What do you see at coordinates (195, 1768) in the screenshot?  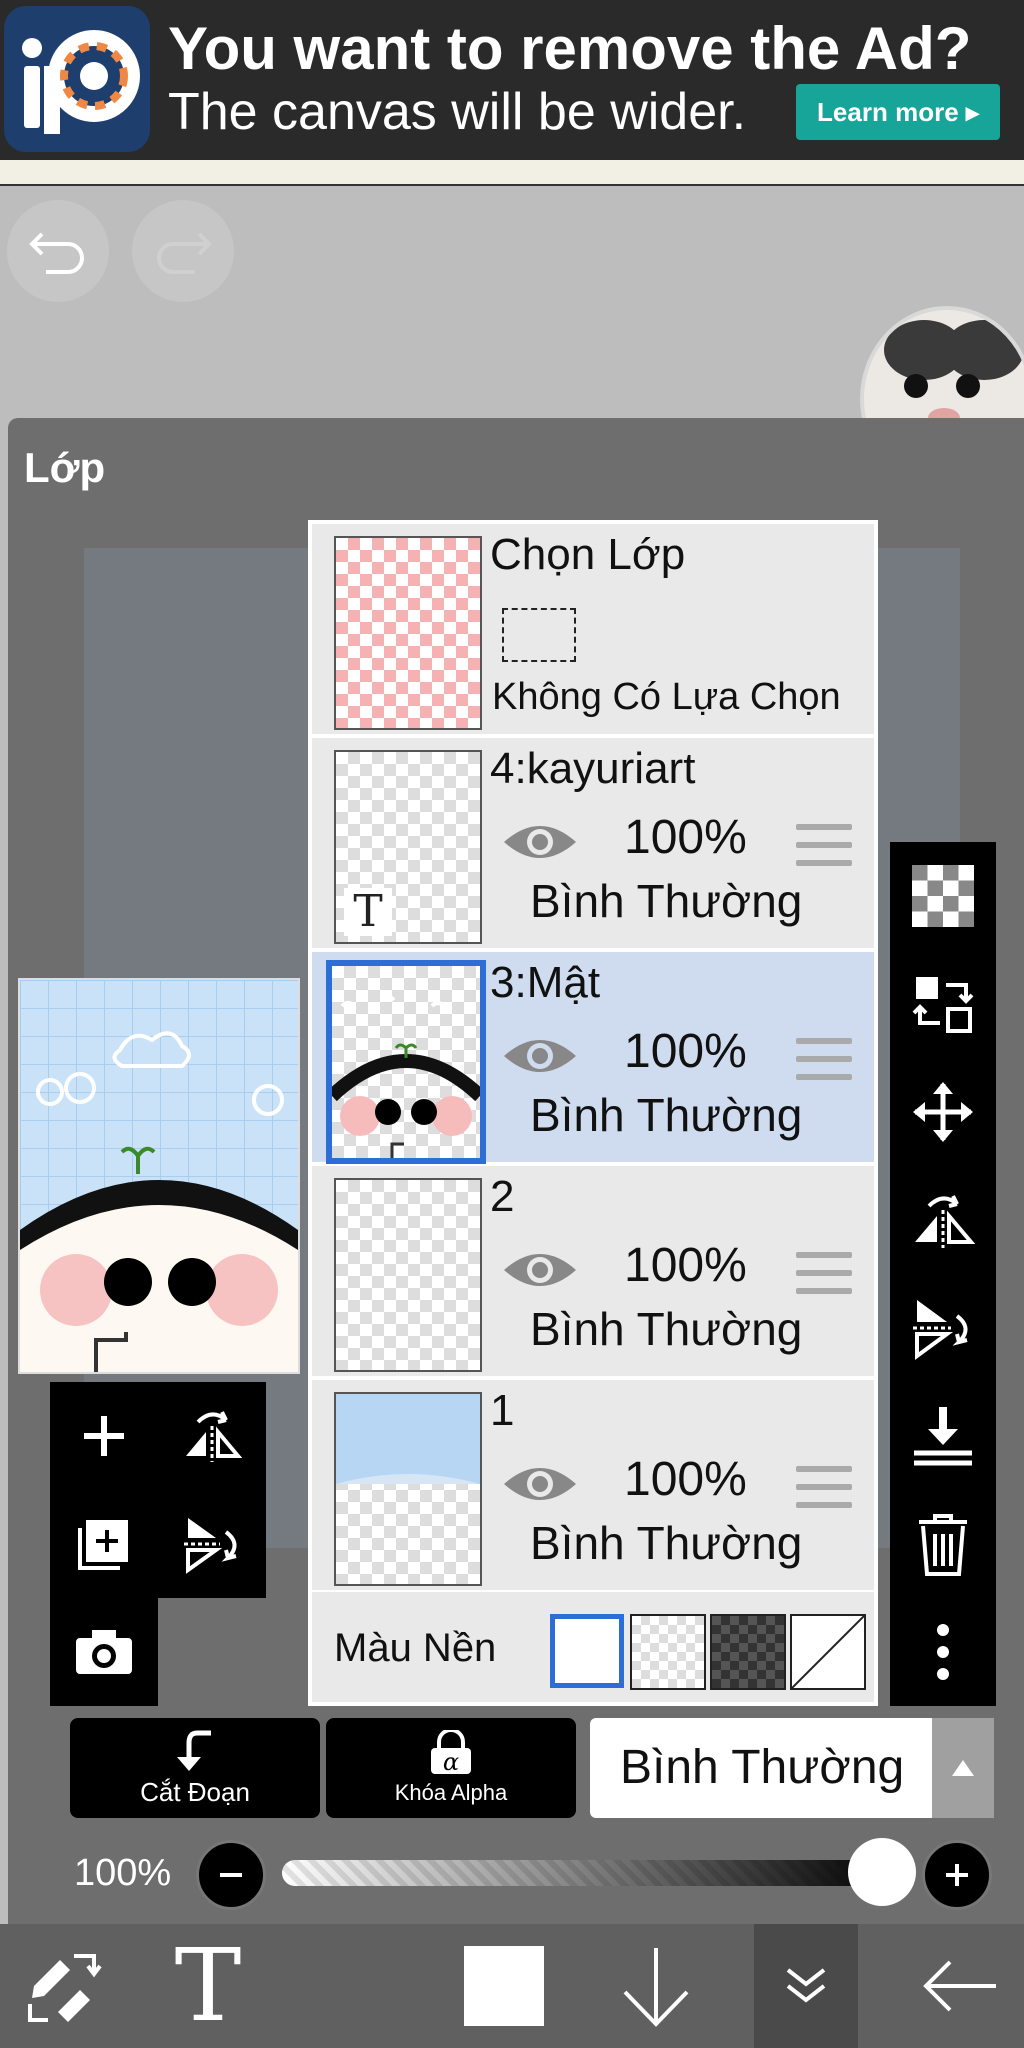 I see `clipping-button: Cắt Đoạn` at bounding box center [195, 1768].